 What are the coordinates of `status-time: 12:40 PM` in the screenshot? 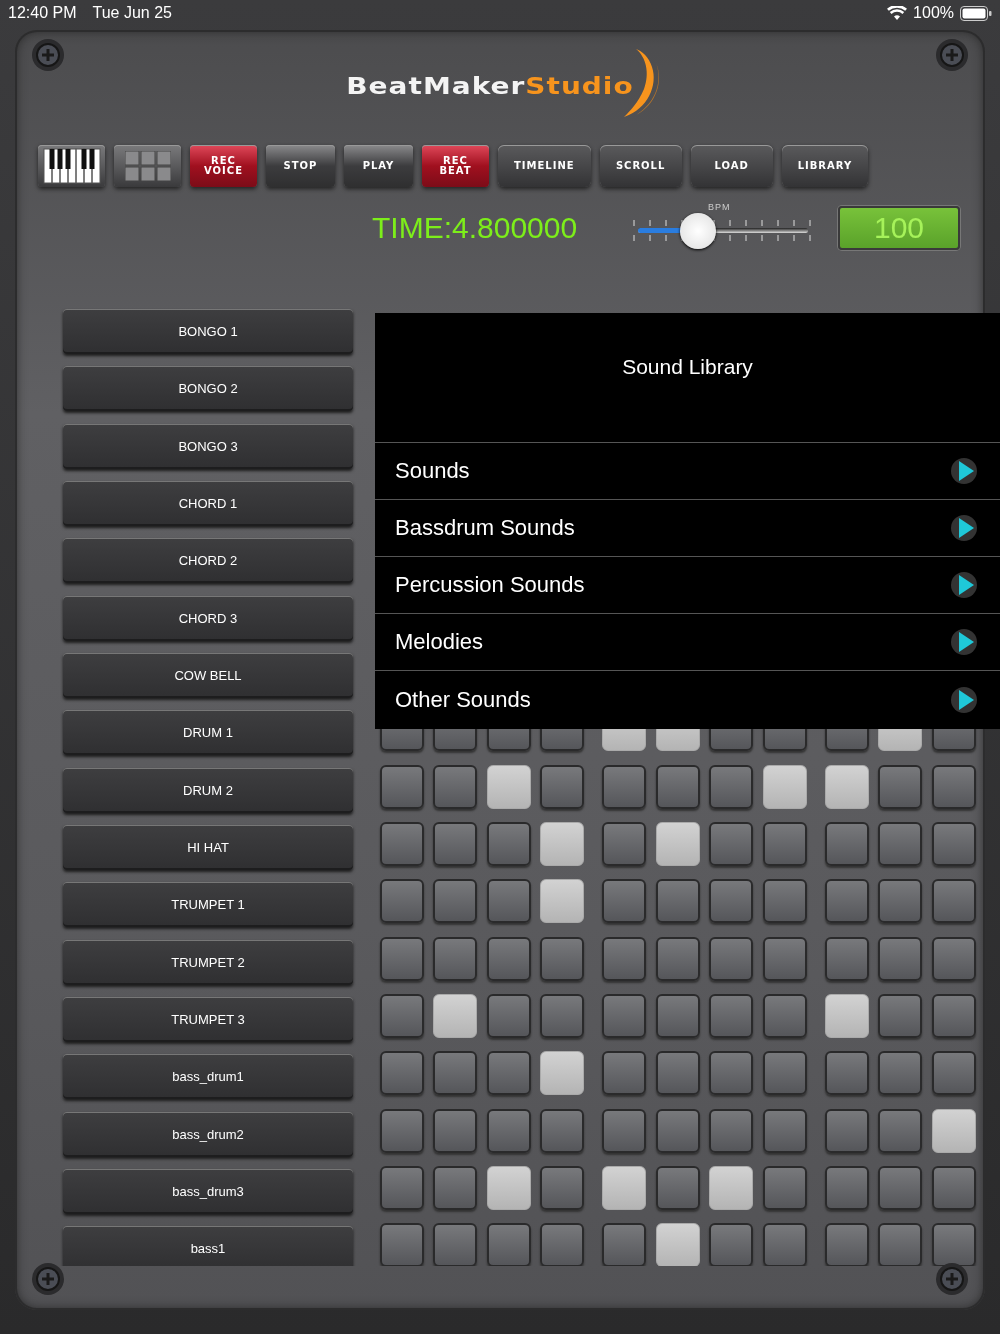 It's located at (42, 13).